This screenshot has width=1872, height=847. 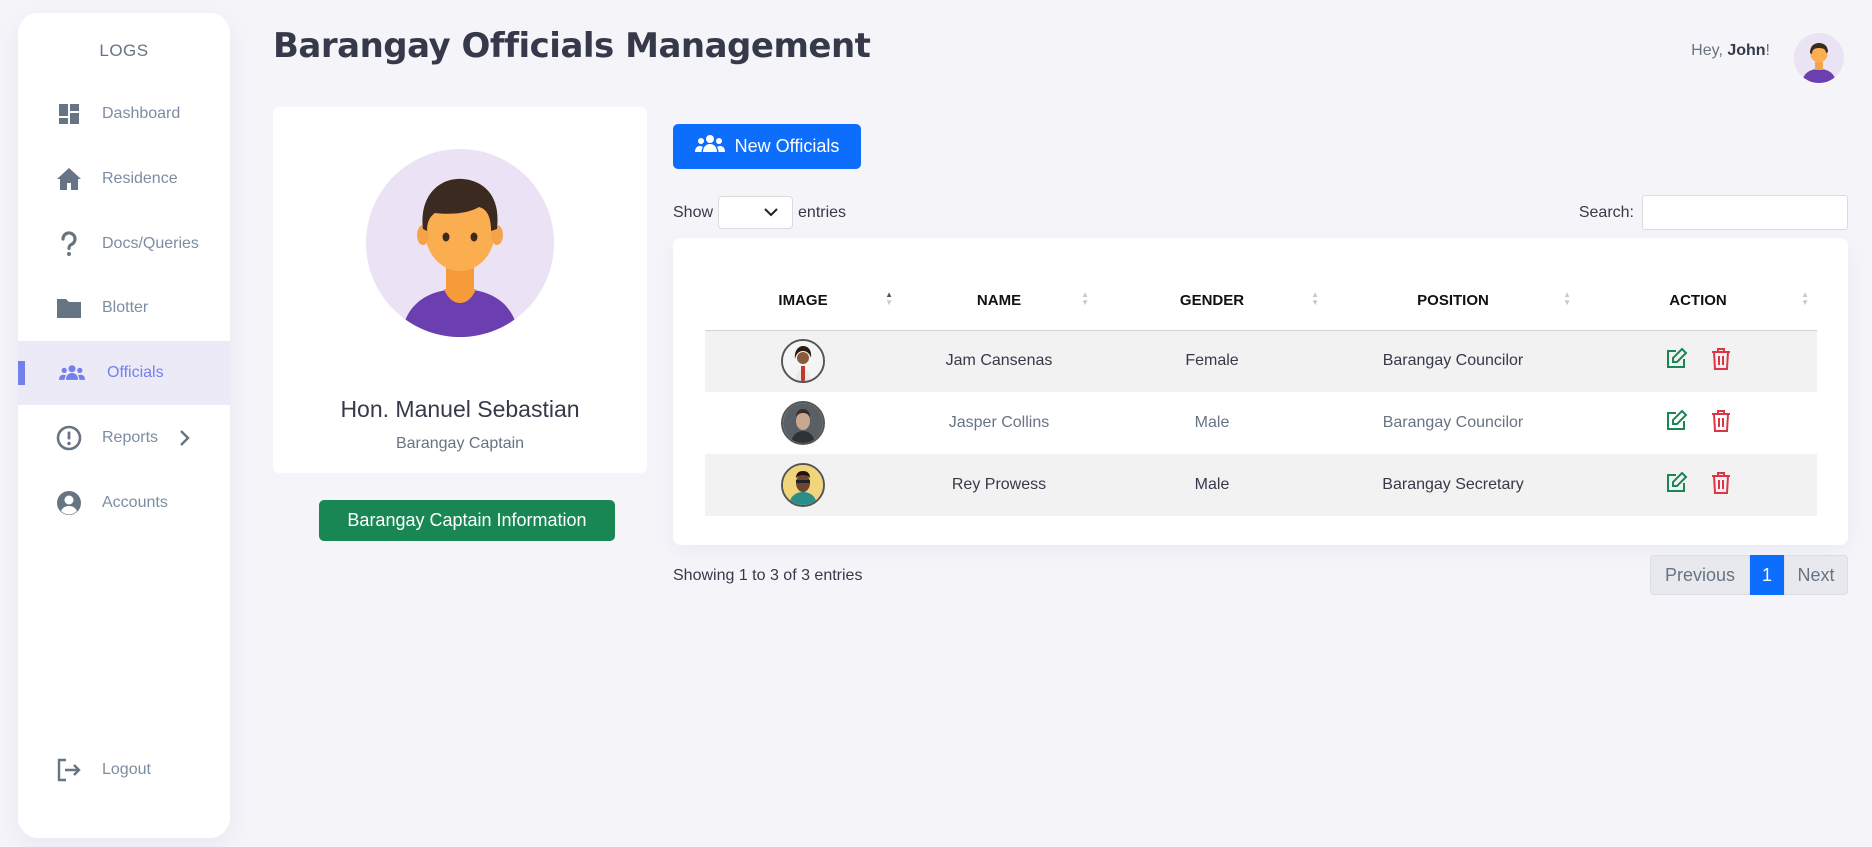 What do you see at coordinates (69, 244) in the screenshot?
I see `question-mark-icon` at bounding box center [69, 244].